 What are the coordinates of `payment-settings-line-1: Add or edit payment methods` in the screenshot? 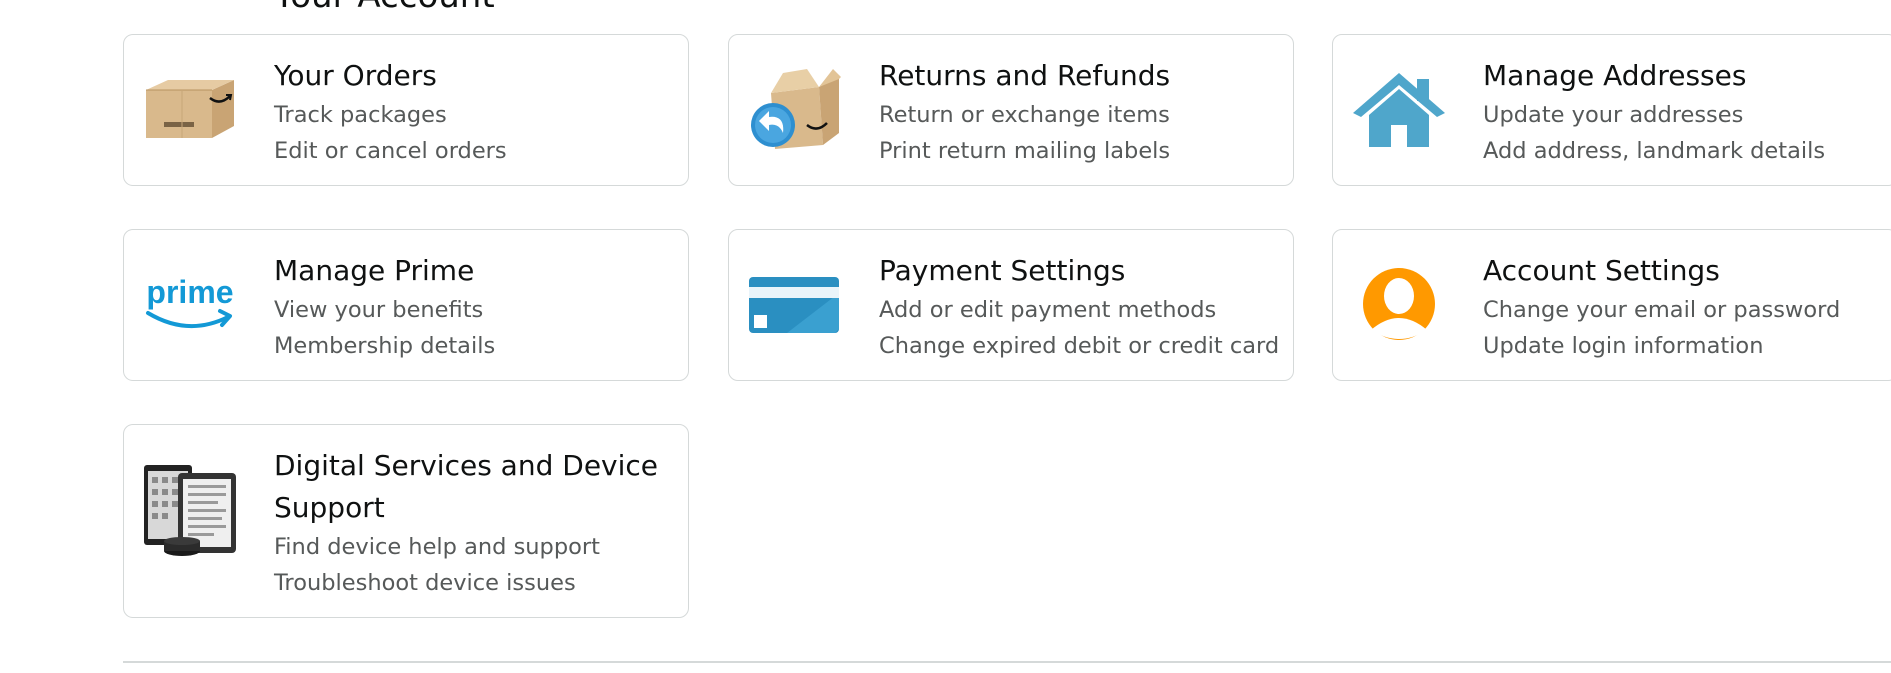 It's located at (1048, 310).